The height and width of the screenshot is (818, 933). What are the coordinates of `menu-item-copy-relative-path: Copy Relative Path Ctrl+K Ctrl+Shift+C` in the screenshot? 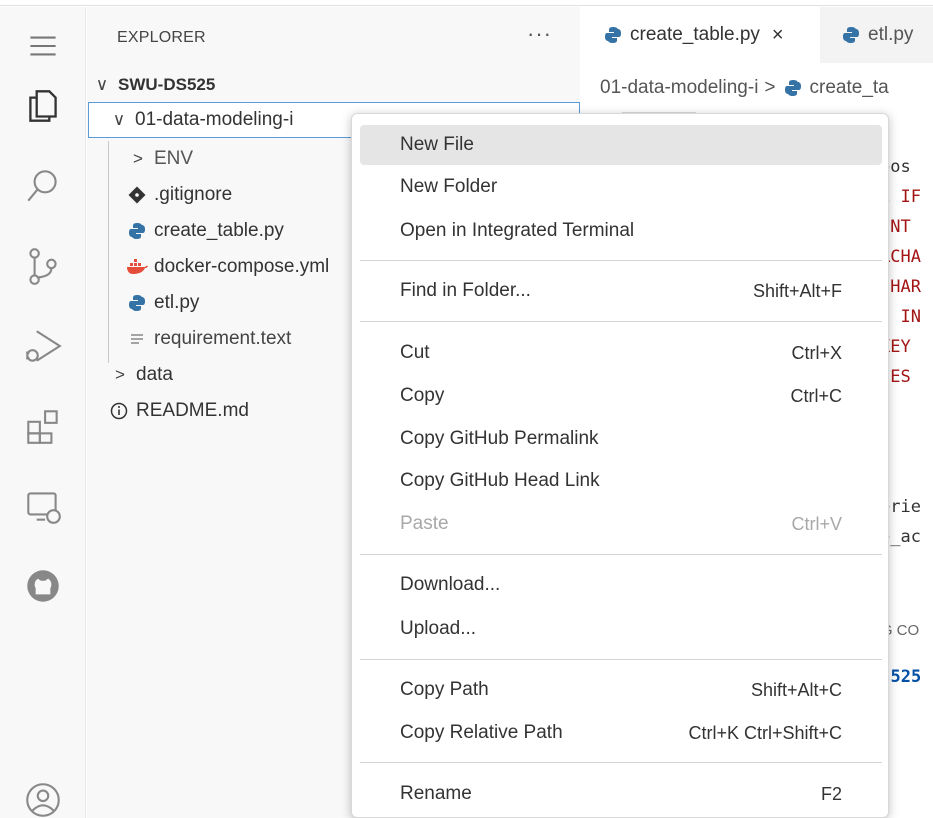 It's located at (621, 733).